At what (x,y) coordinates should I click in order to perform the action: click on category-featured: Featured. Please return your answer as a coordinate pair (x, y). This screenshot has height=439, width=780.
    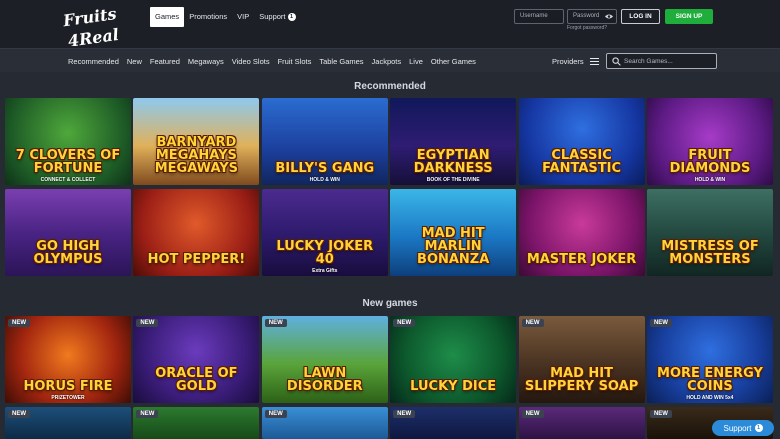
    Looking at the image, I should click on (165, 61).